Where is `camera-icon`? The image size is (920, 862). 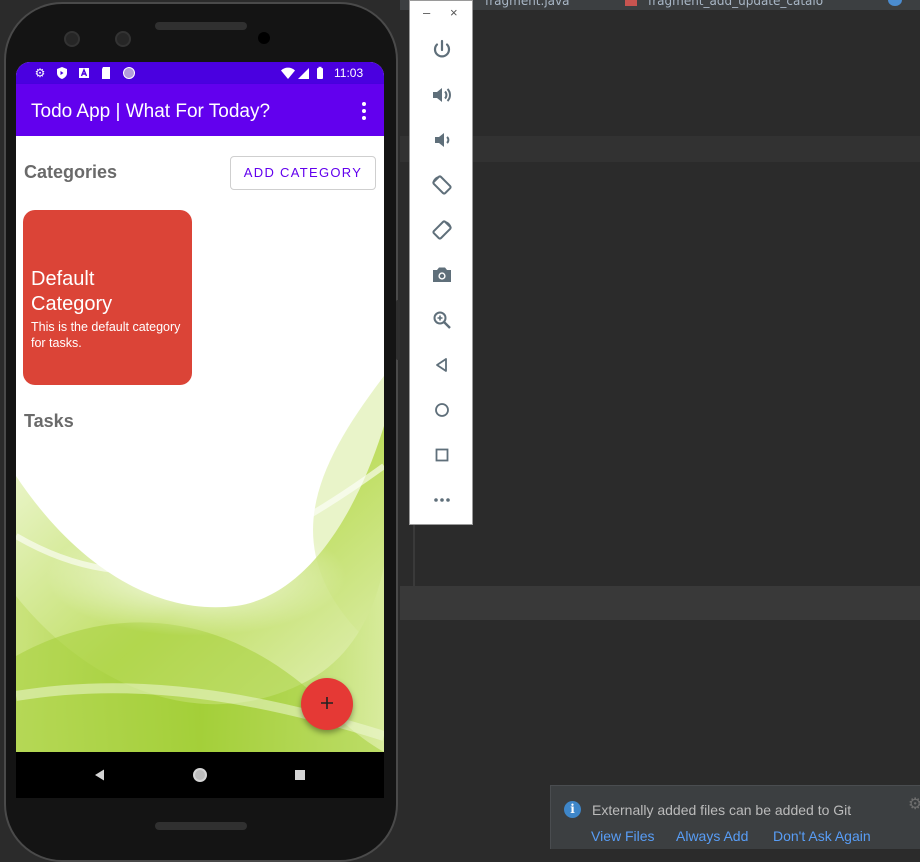
camera-icon is located at coordinates (442, 275).